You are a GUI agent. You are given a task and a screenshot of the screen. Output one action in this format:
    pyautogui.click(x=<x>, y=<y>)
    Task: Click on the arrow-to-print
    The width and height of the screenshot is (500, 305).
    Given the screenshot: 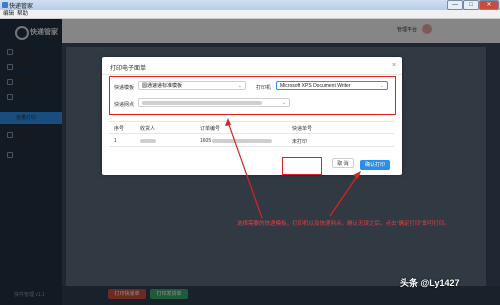 What is the action you would take?
    pyautogui.click(x=344, y=195)
    